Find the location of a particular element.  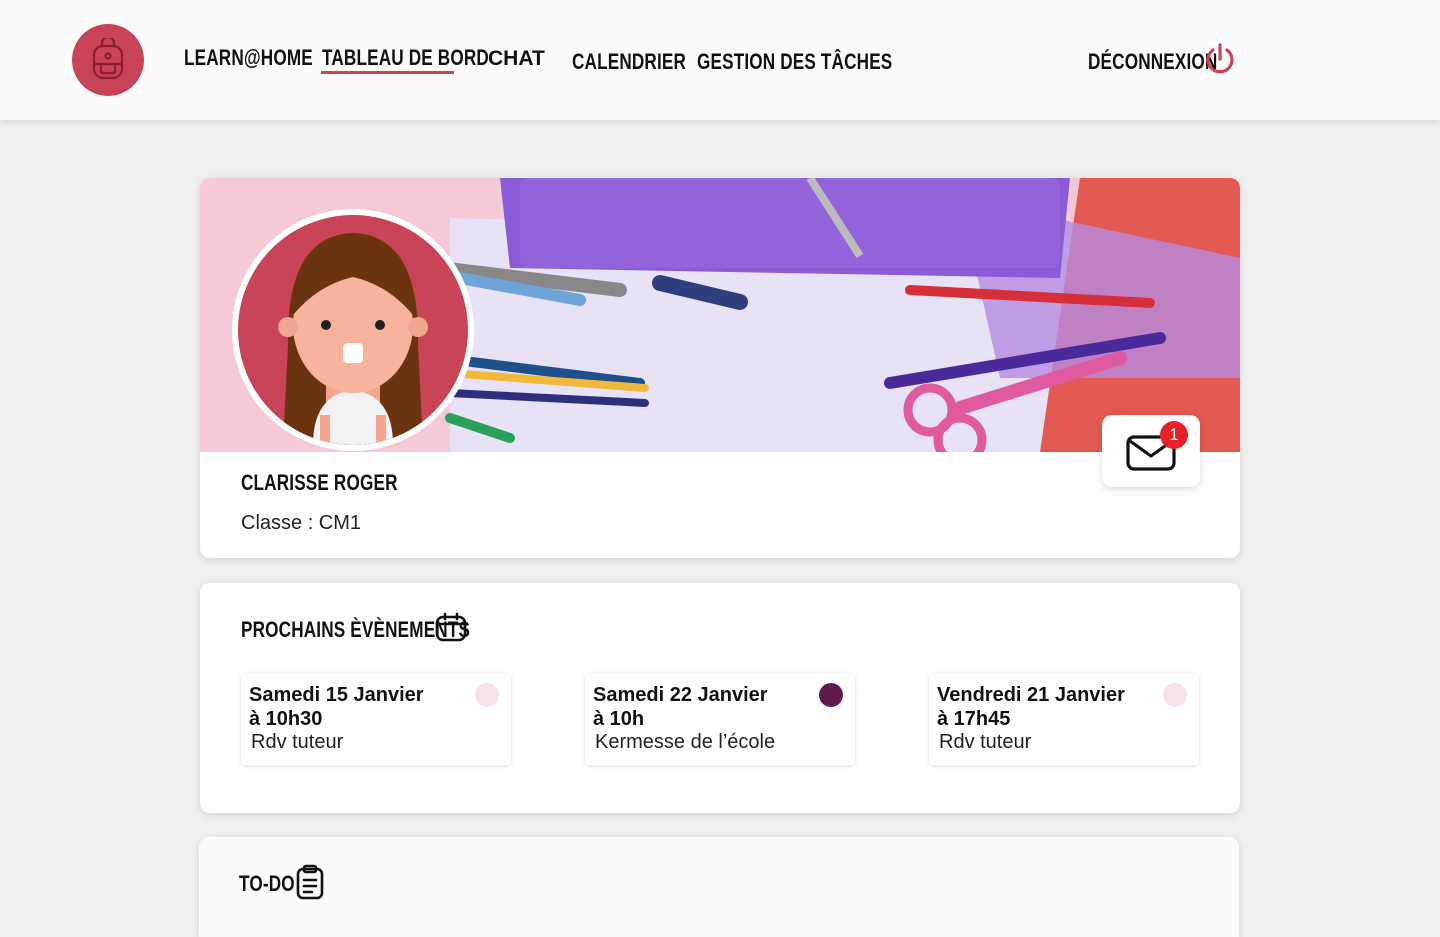

logout-label: DÉCONNEXION is located at coordinates (1153, 61).